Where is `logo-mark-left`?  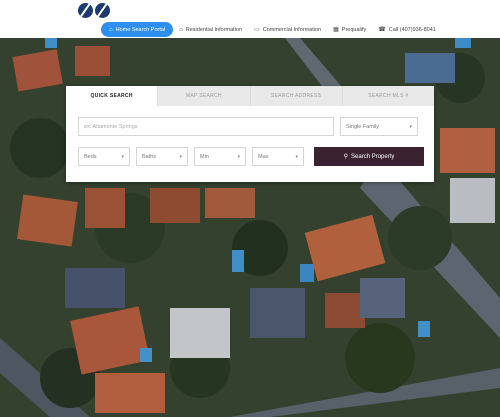 logo-mark-left is located at coordinates (85, 10).